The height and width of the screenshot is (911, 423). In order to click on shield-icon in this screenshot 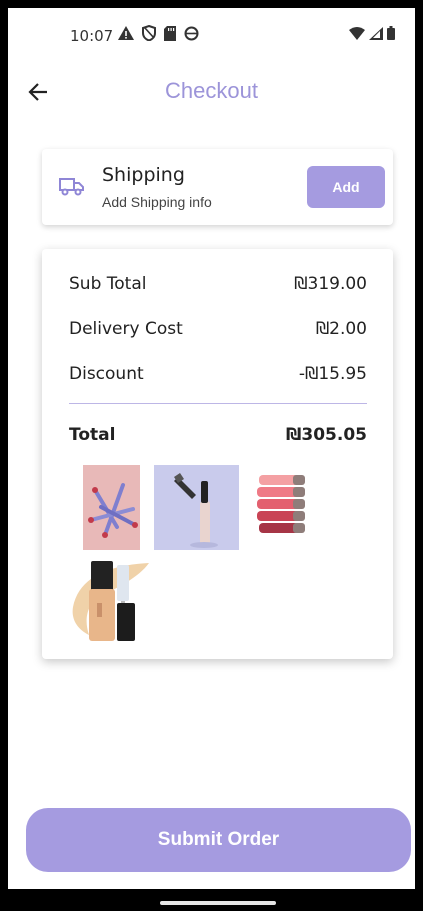, I will do `click(149, 33)`.